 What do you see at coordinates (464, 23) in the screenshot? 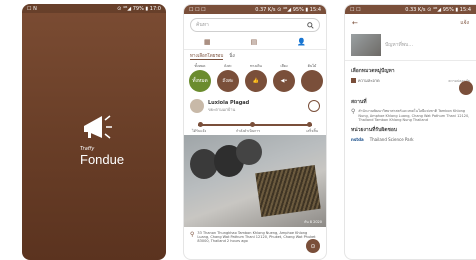
I see `send-button: แจ้ง` at bounding box center [464, 23].